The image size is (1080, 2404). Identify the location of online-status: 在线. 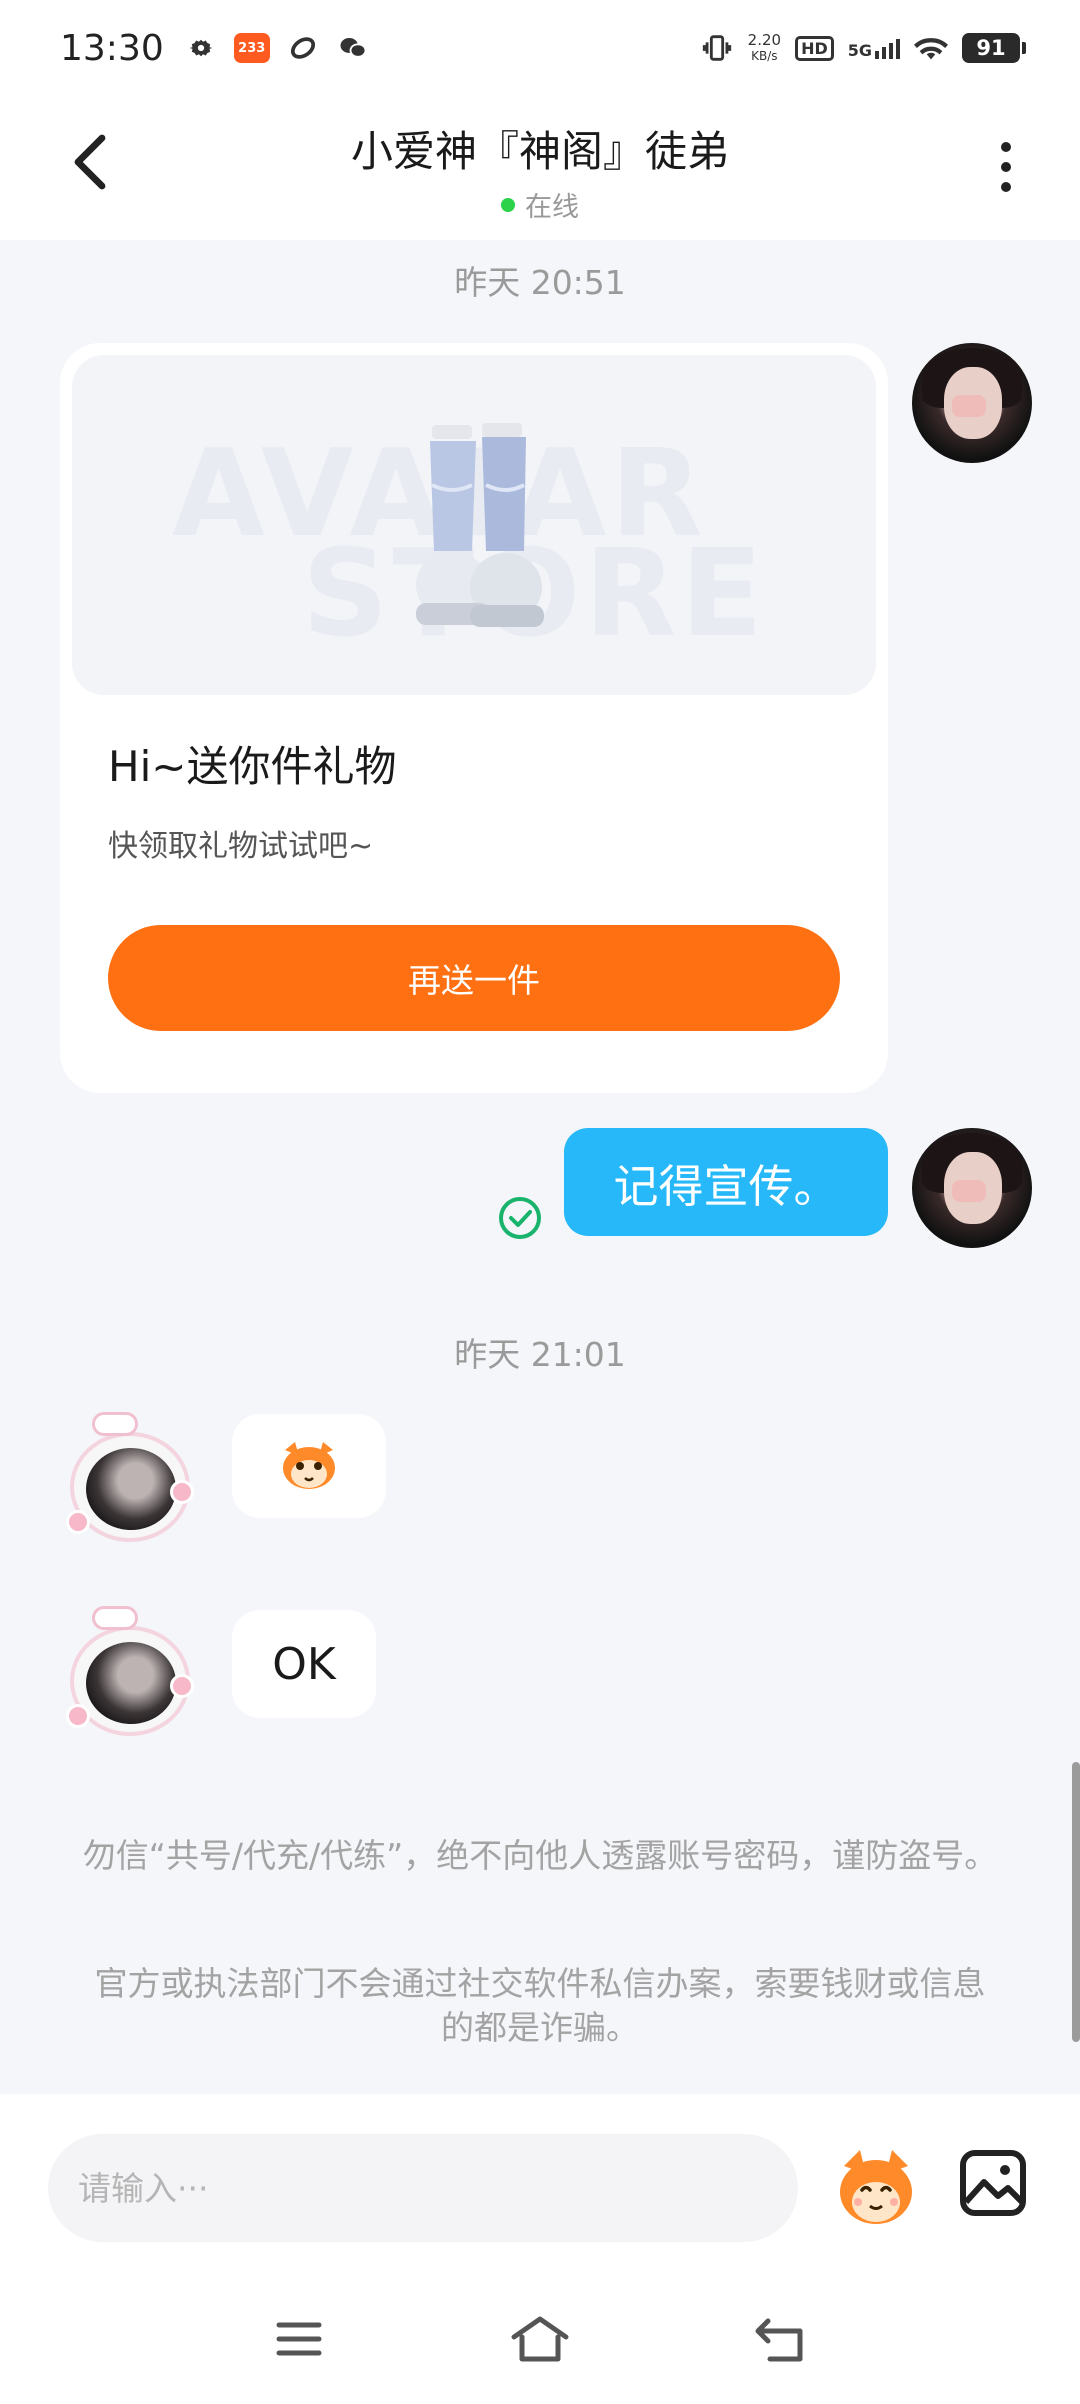
(540, 204).